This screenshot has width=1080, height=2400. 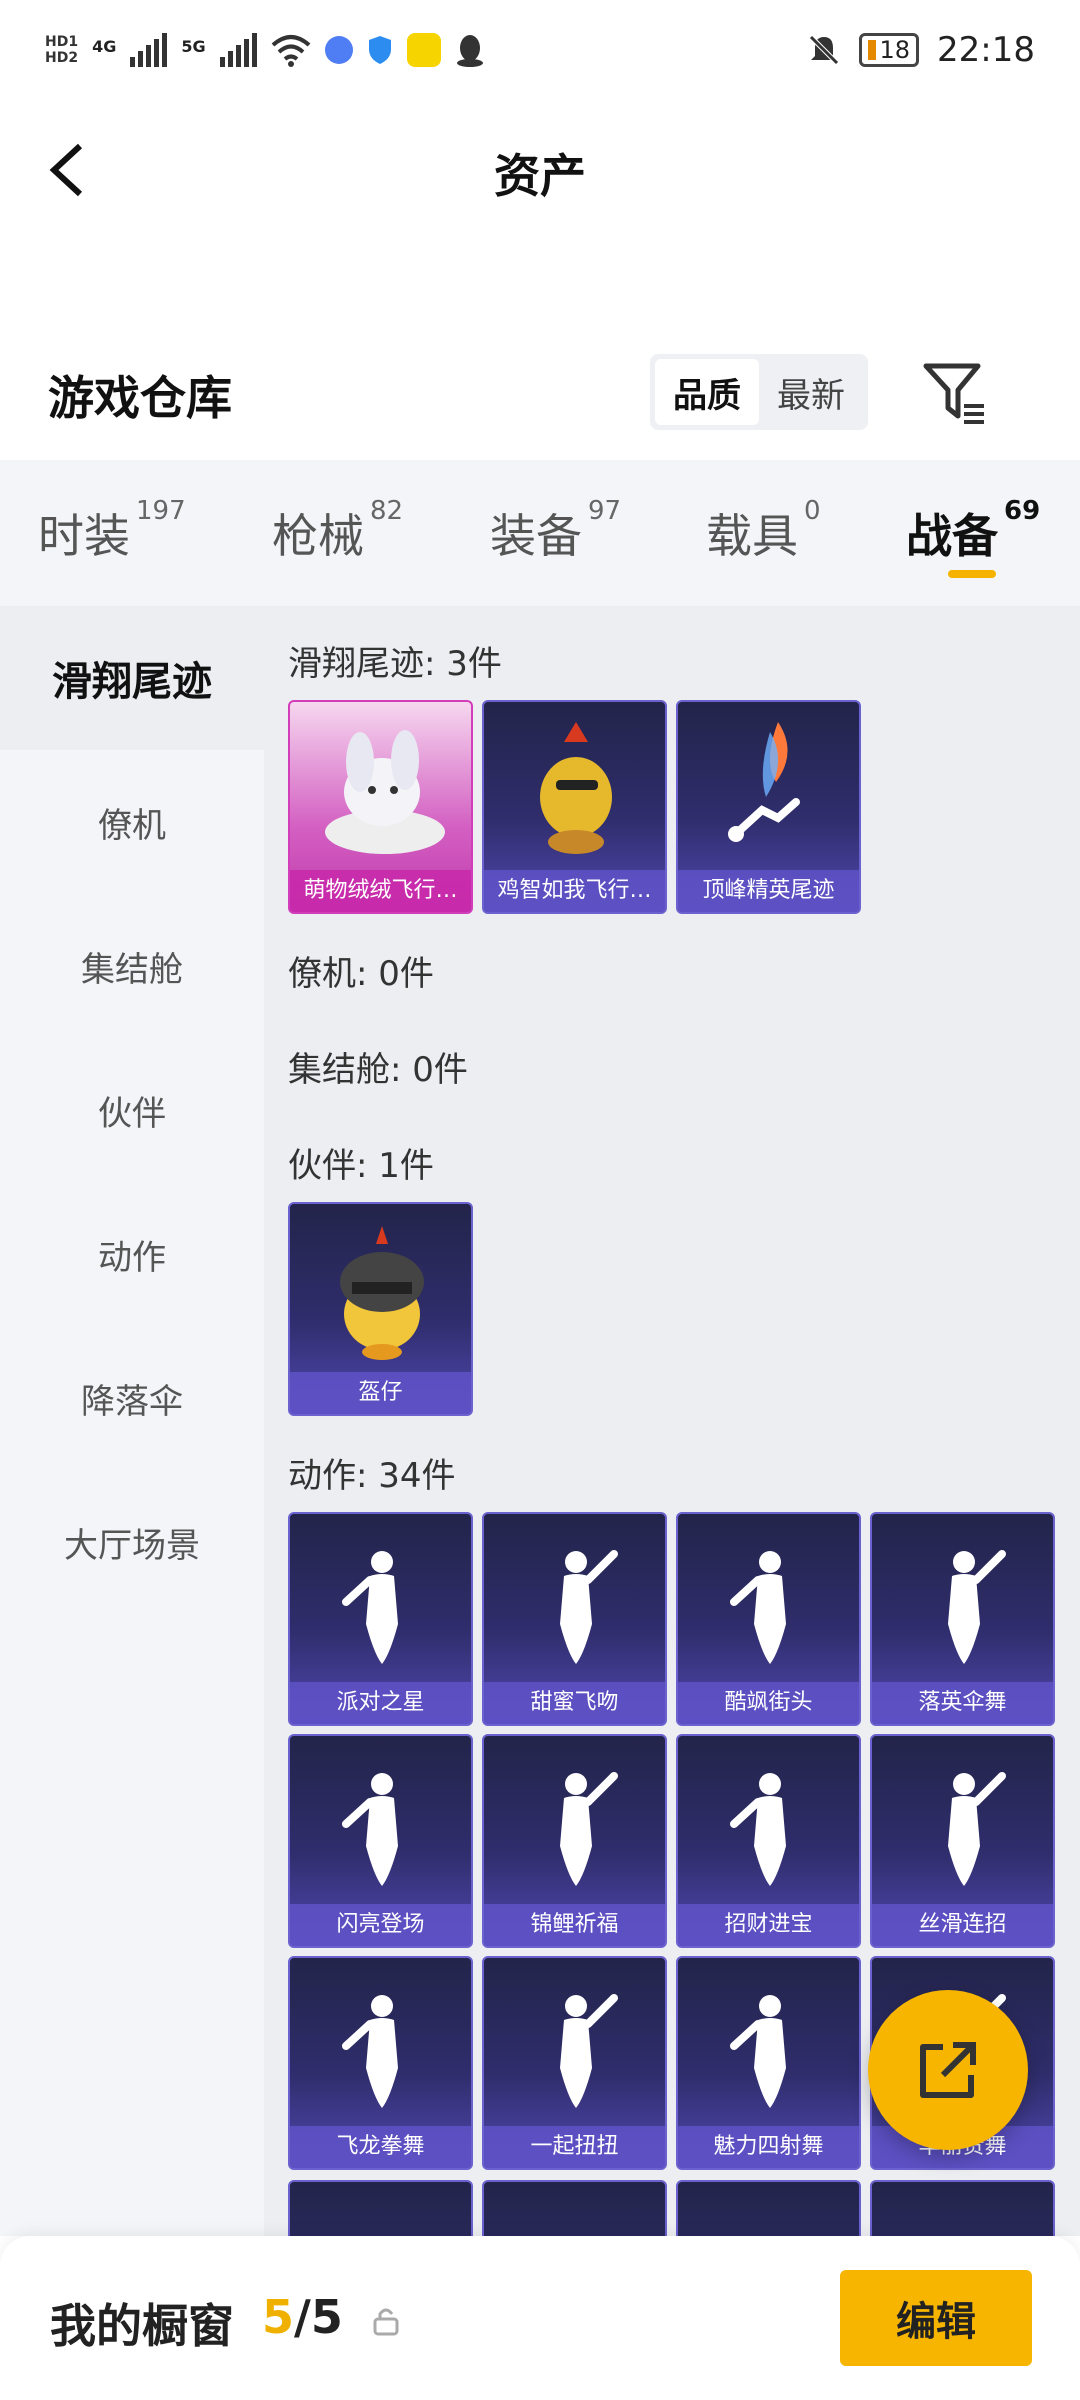 I want to click on item-label: 甜蜜飞吻, so click(x=574, y=1703).